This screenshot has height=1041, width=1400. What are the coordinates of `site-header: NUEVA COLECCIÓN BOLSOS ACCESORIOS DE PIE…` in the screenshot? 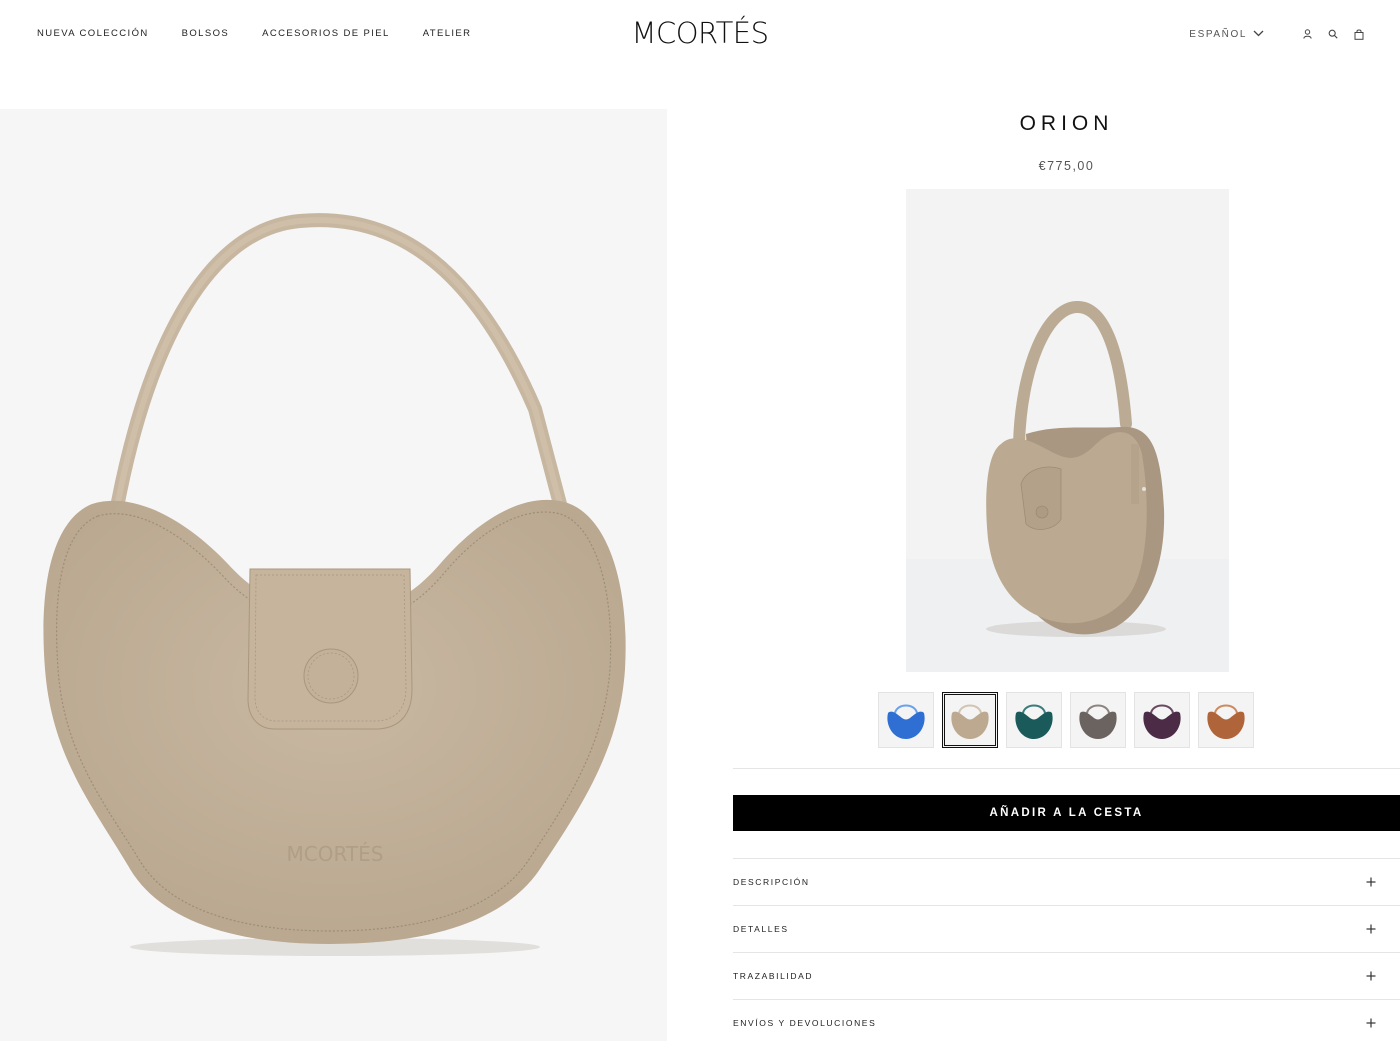 It's located at (700, 35).